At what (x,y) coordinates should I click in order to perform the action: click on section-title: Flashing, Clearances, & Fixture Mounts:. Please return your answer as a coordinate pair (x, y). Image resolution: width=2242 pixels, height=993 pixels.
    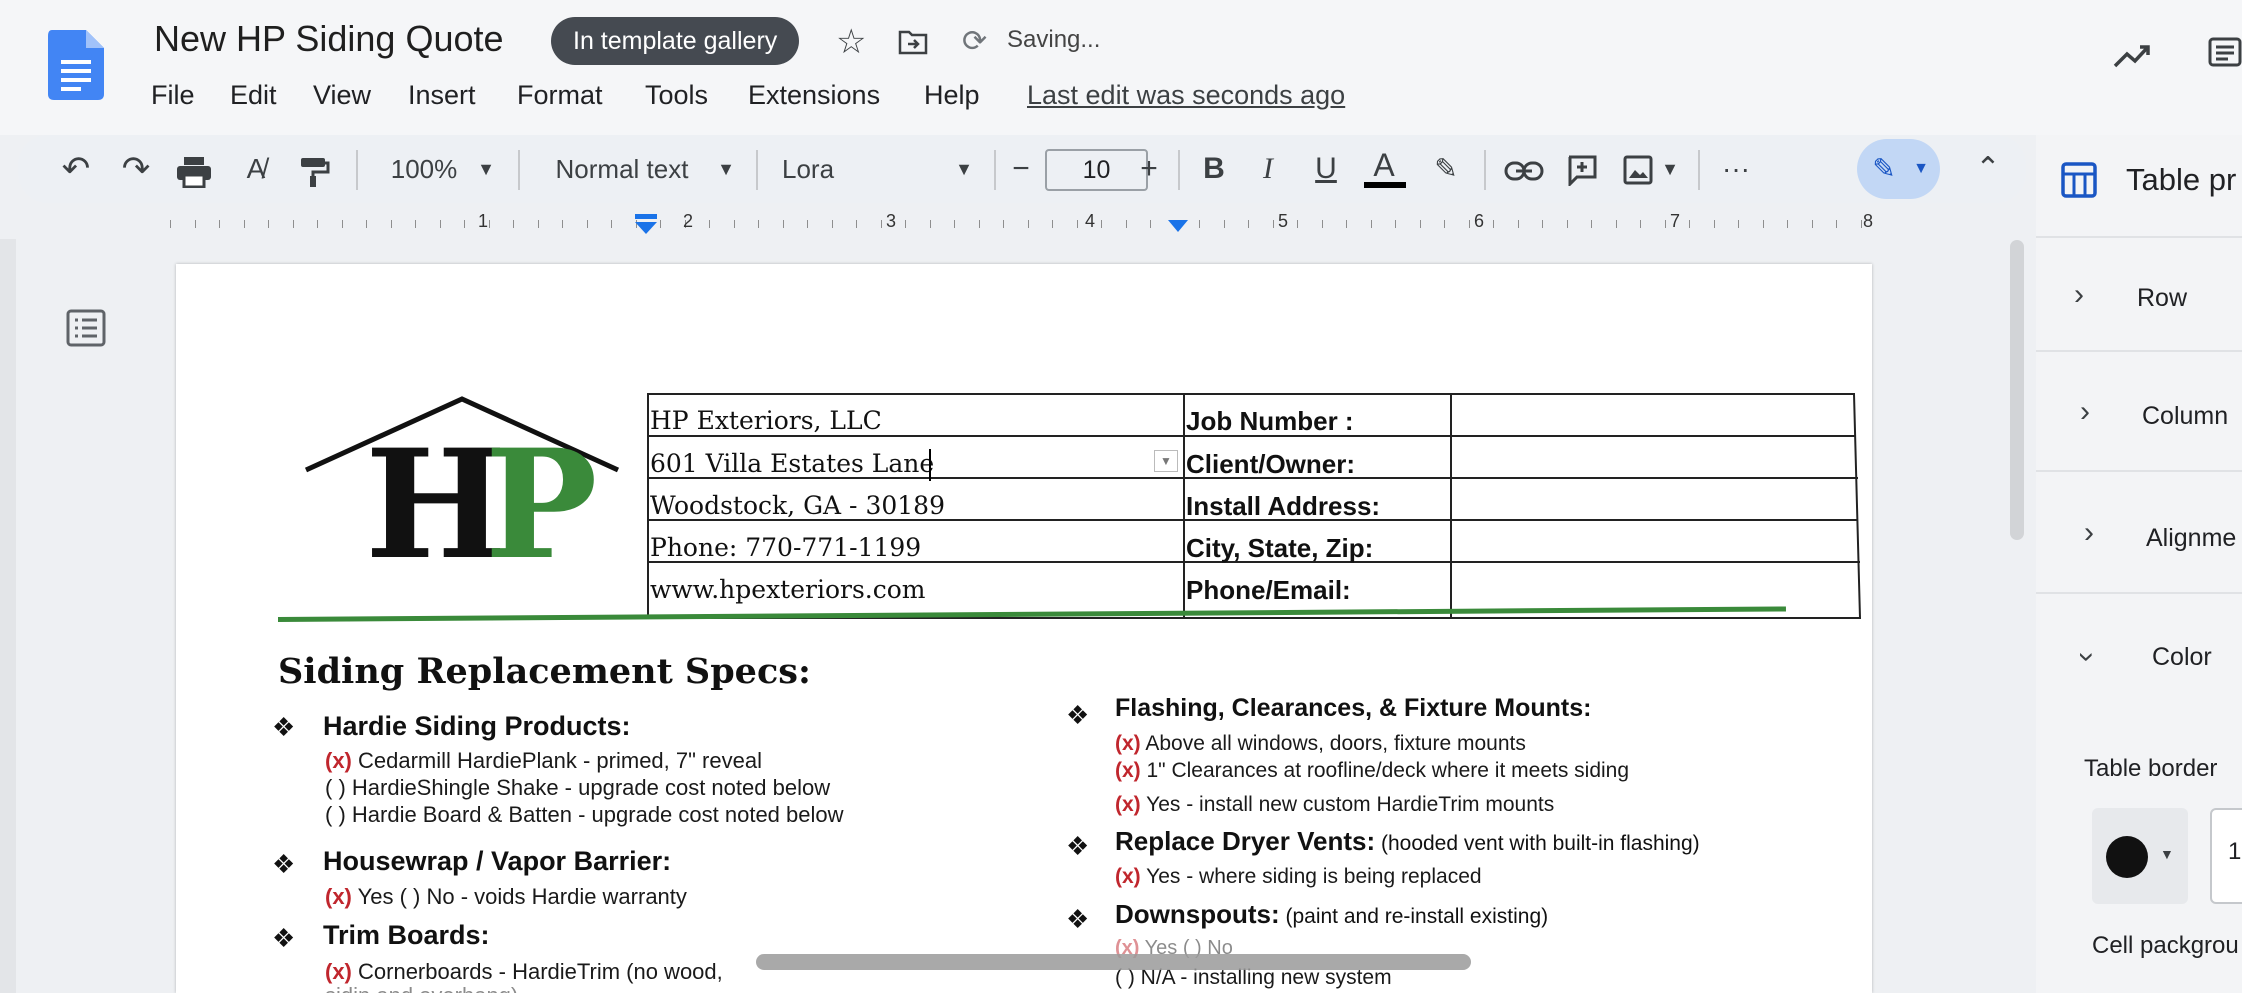
    Looking at the image, I should click on (1353, 708).